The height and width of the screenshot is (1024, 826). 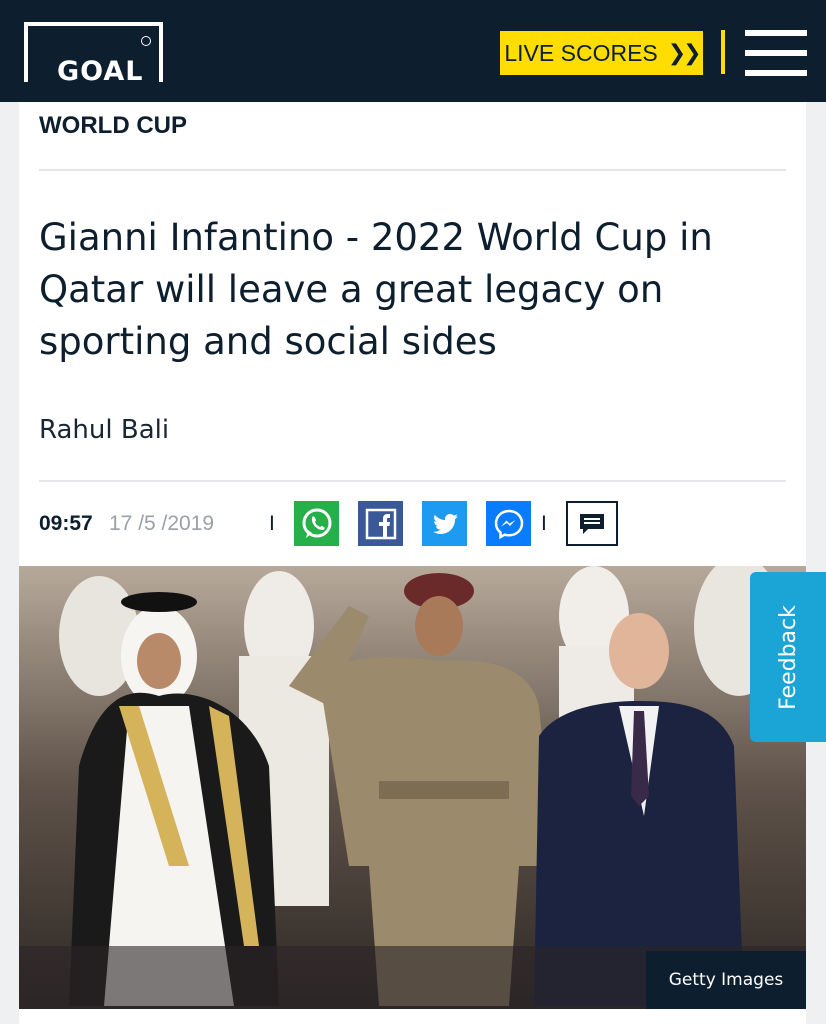 I want to click on share-messenger-button, so click(x=508, y=523).